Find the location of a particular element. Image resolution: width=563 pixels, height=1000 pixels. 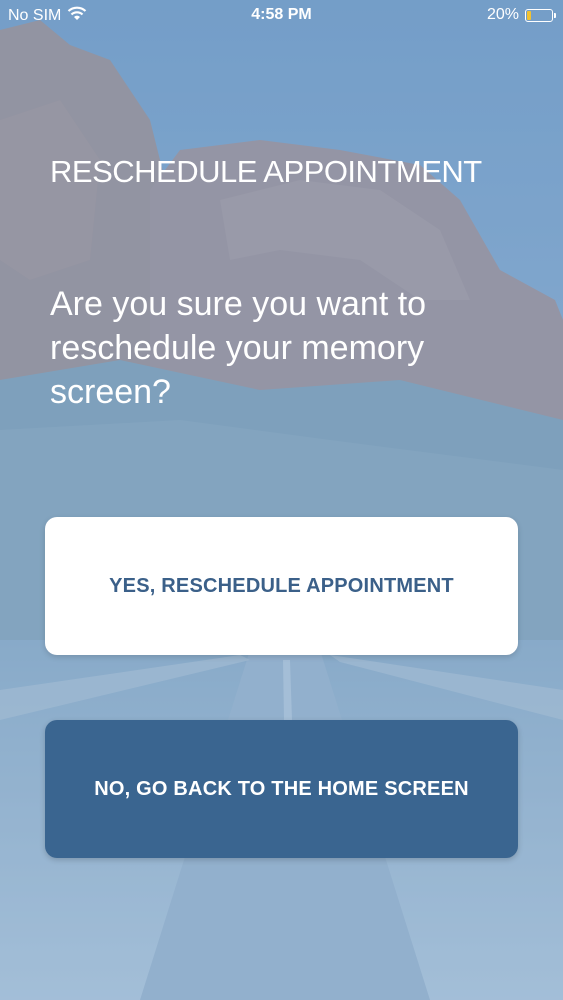

confirm-reschedule-button: YES, RESCHEDULE APPOINTMENT is located at coordinates (281, 586).